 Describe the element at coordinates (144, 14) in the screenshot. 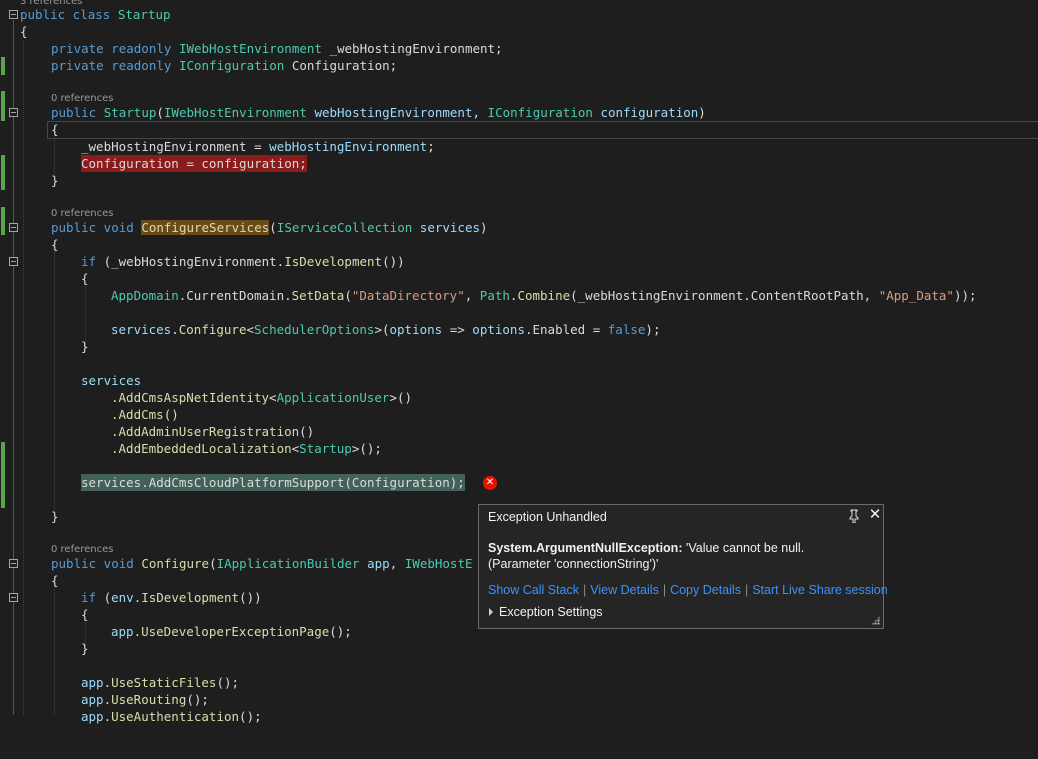

I see `class-name: Startup` at that location.